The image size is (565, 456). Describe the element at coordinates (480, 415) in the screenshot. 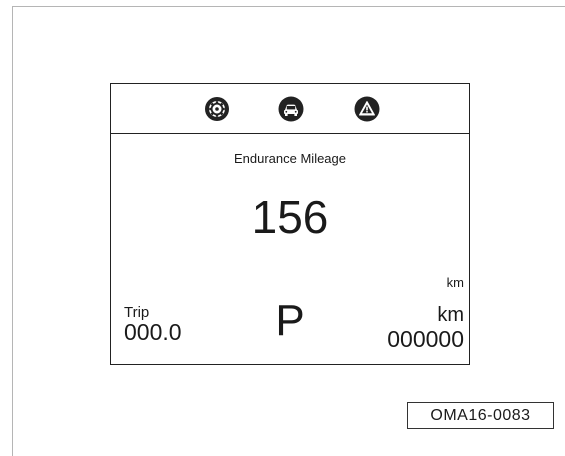

I see `figure-code-label: OMA16-0083` at that location.